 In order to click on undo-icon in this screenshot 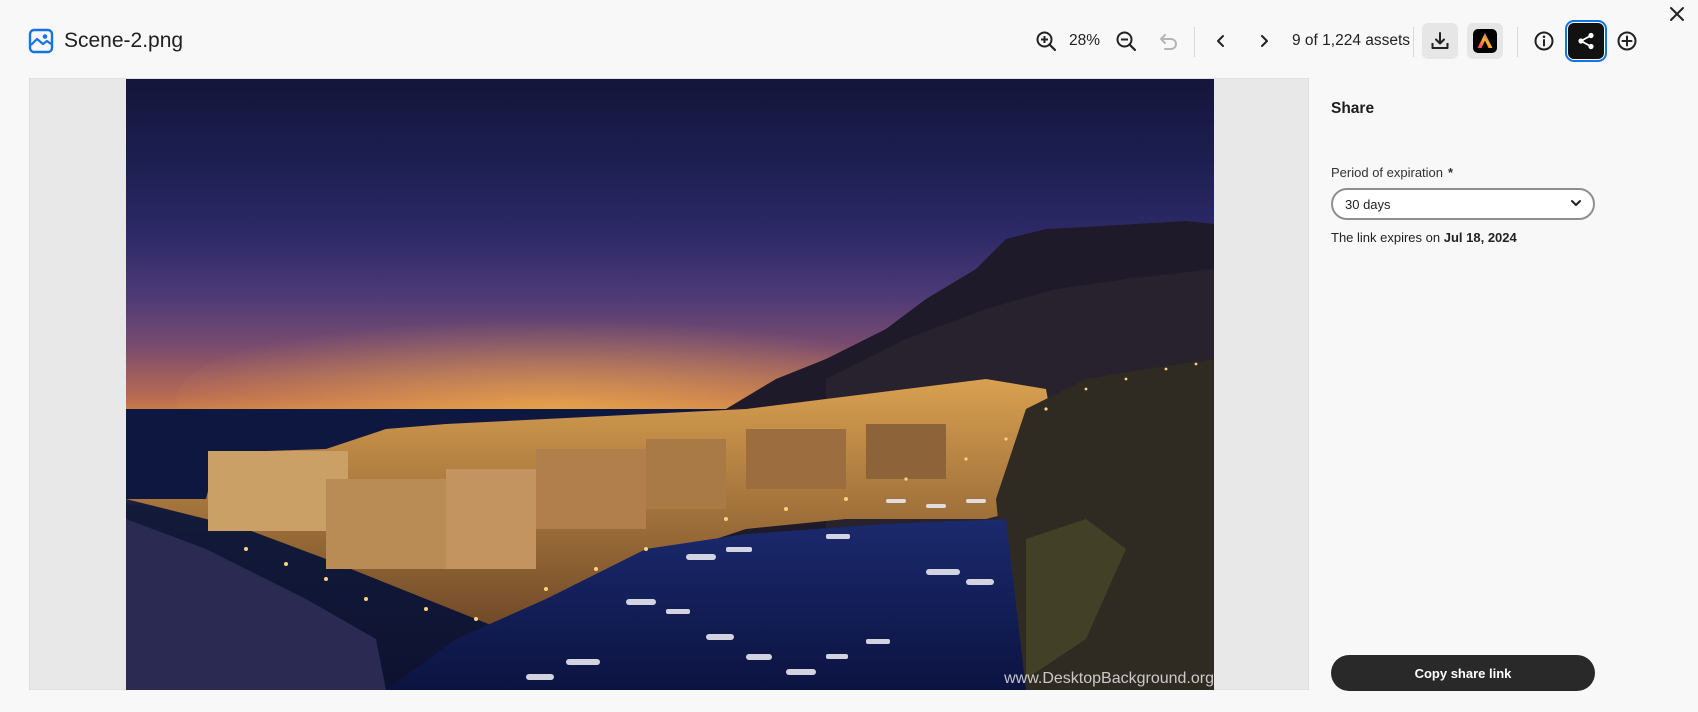, I will do `click(1168, 41)`.